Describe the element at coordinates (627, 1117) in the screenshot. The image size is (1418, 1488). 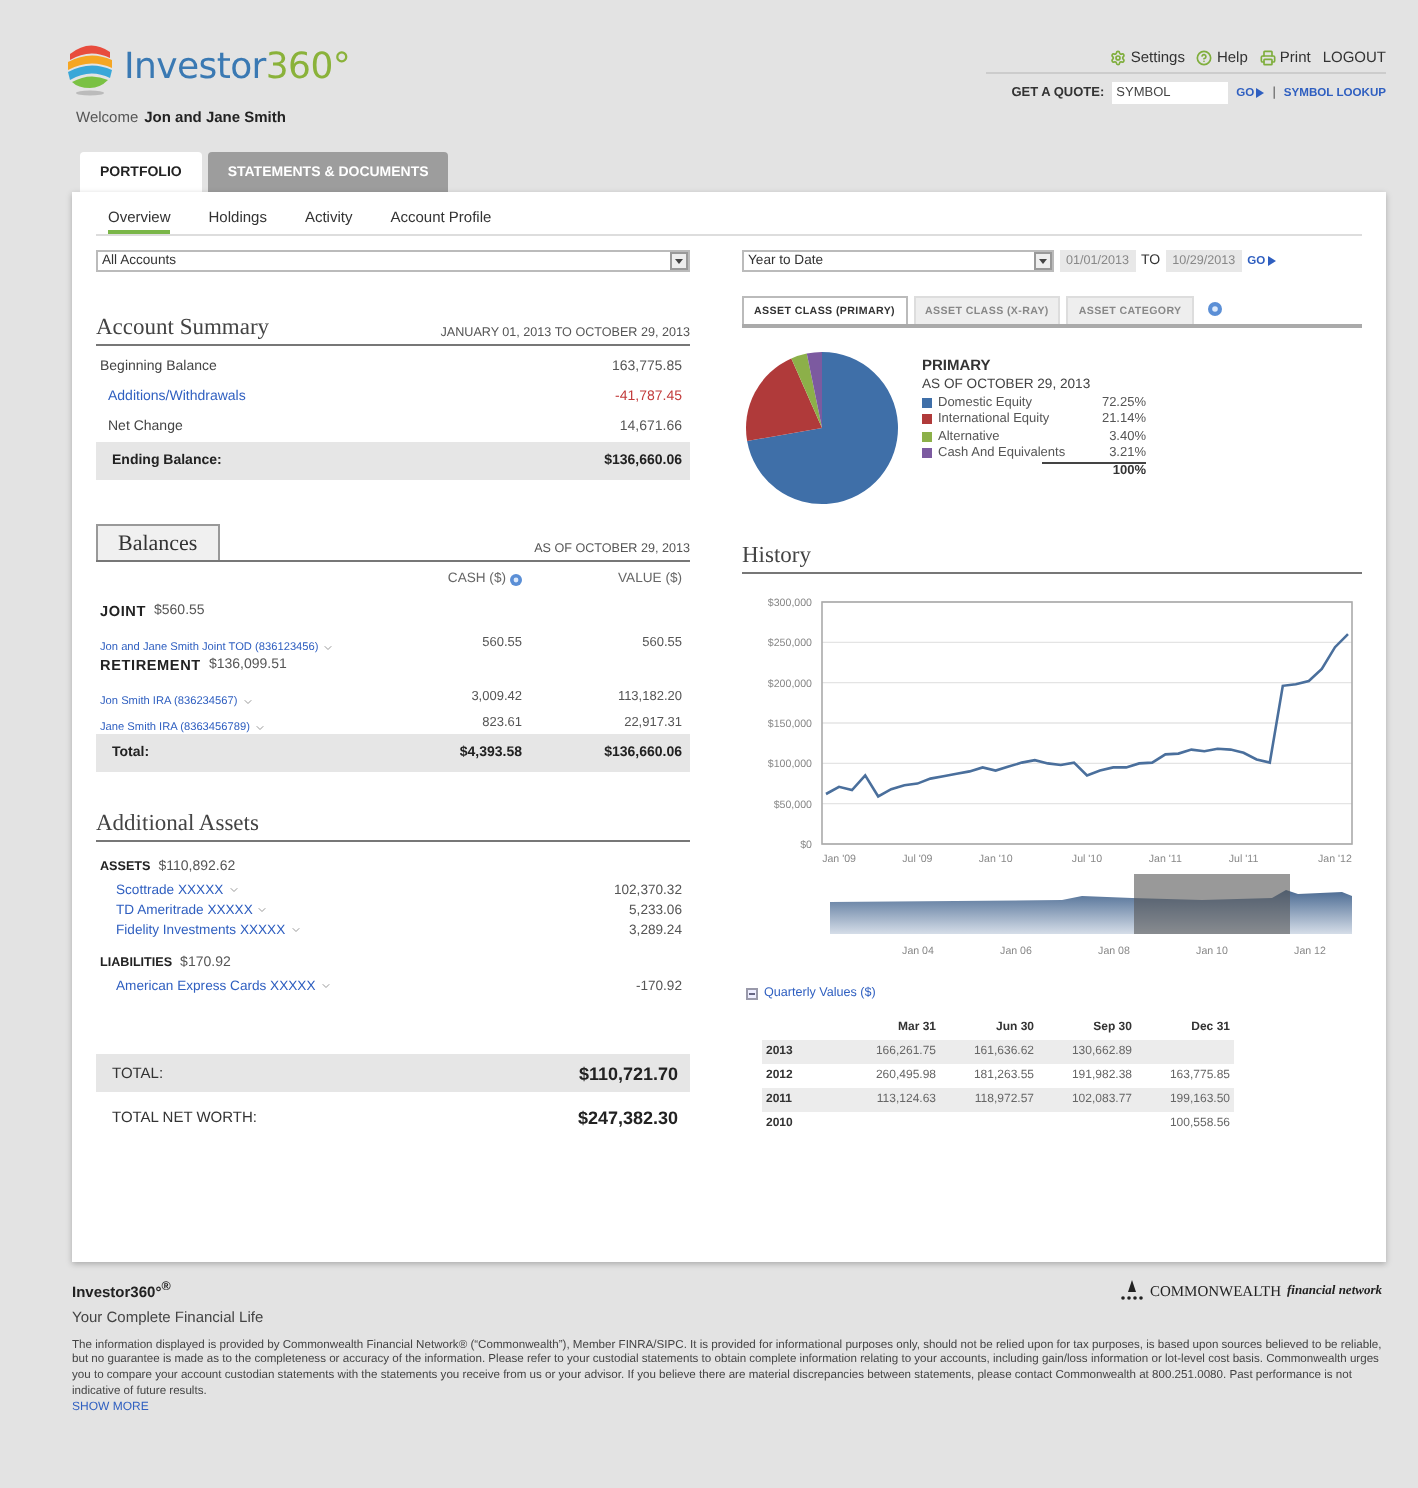
I see `net-worth-value: $247,382.30` at that location.